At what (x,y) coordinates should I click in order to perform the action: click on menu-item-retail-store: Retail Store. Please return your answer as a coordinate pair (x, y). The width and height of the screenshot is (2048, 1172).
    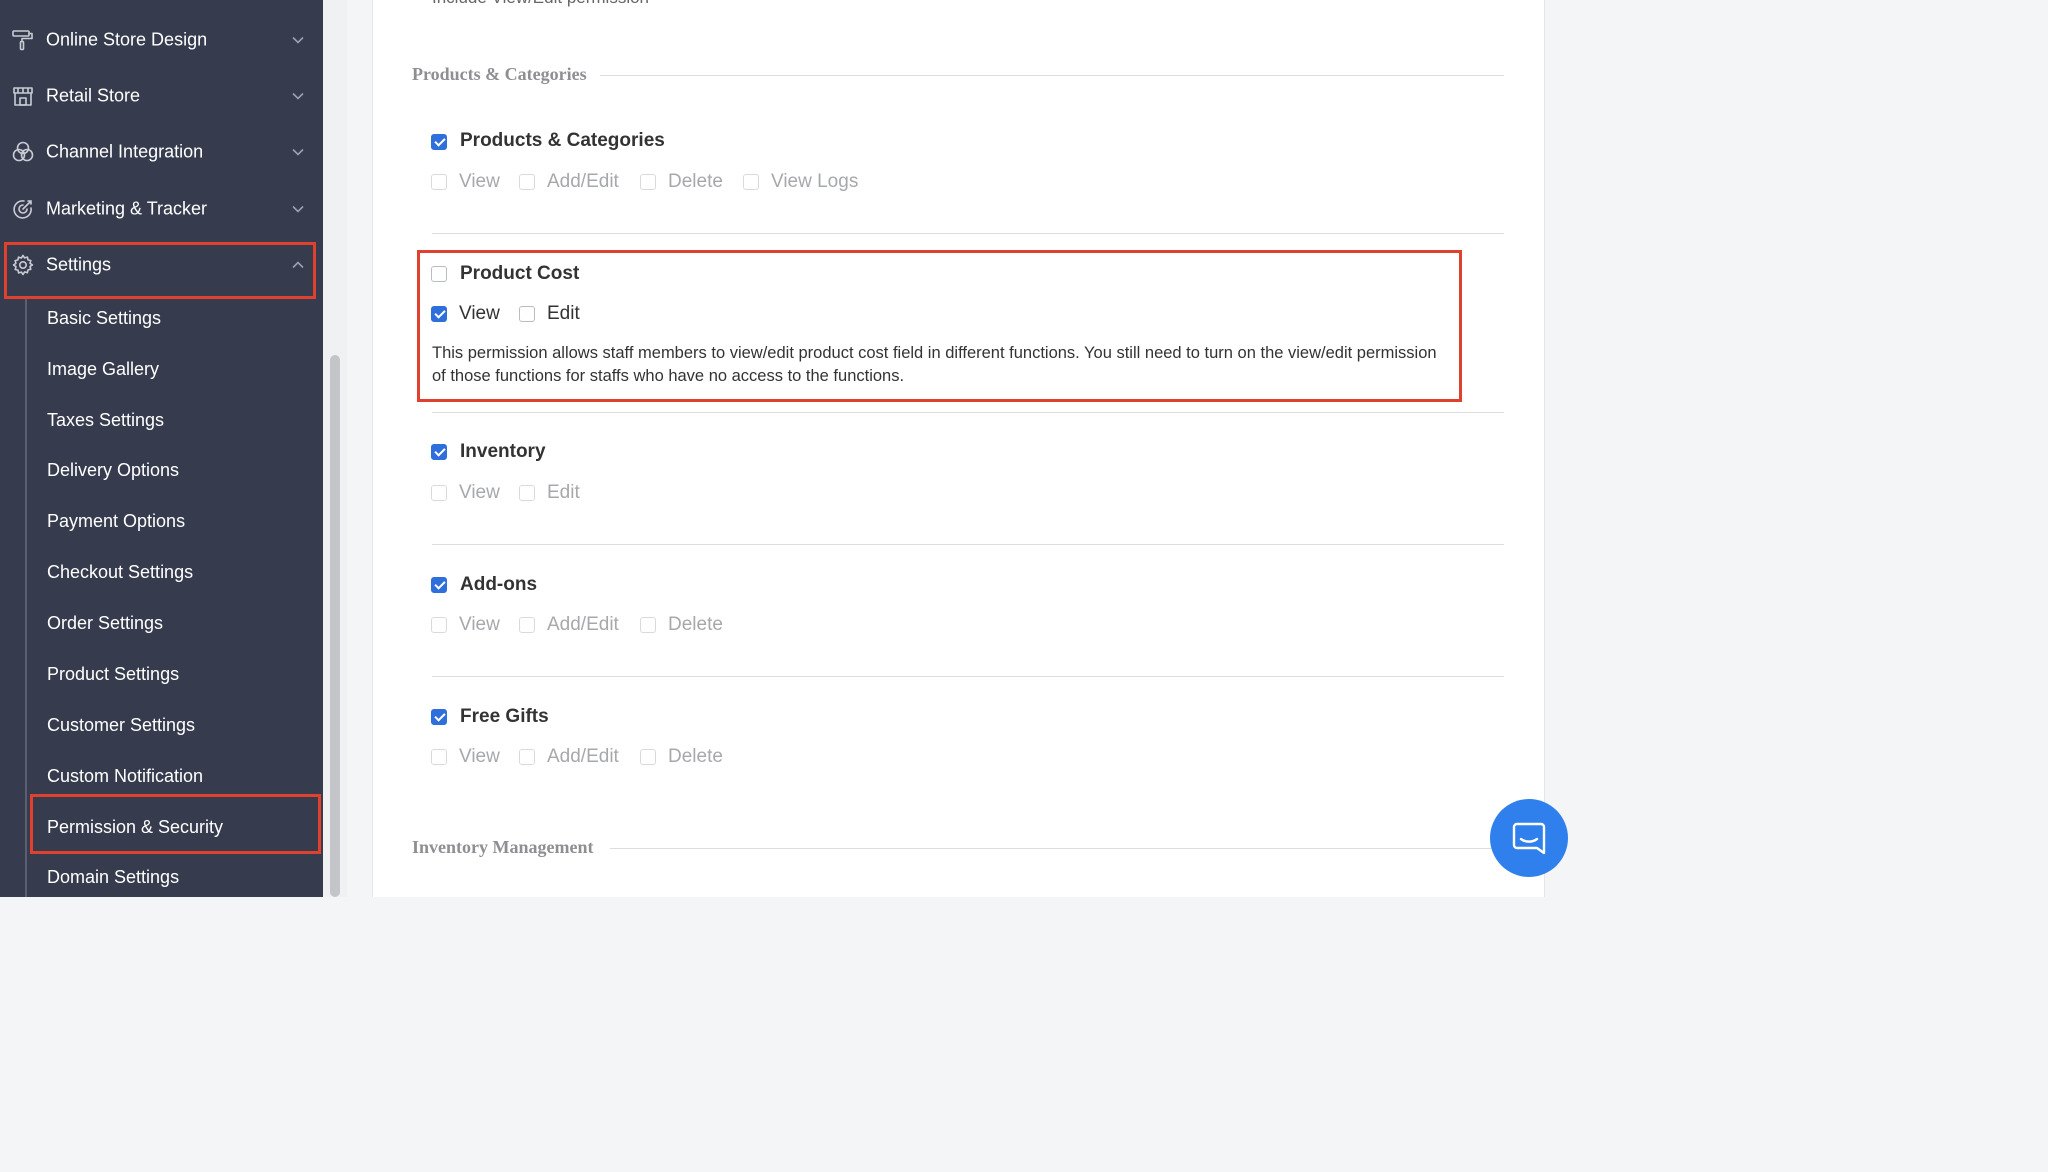
    Looking at the image, I should click on (161, 96).